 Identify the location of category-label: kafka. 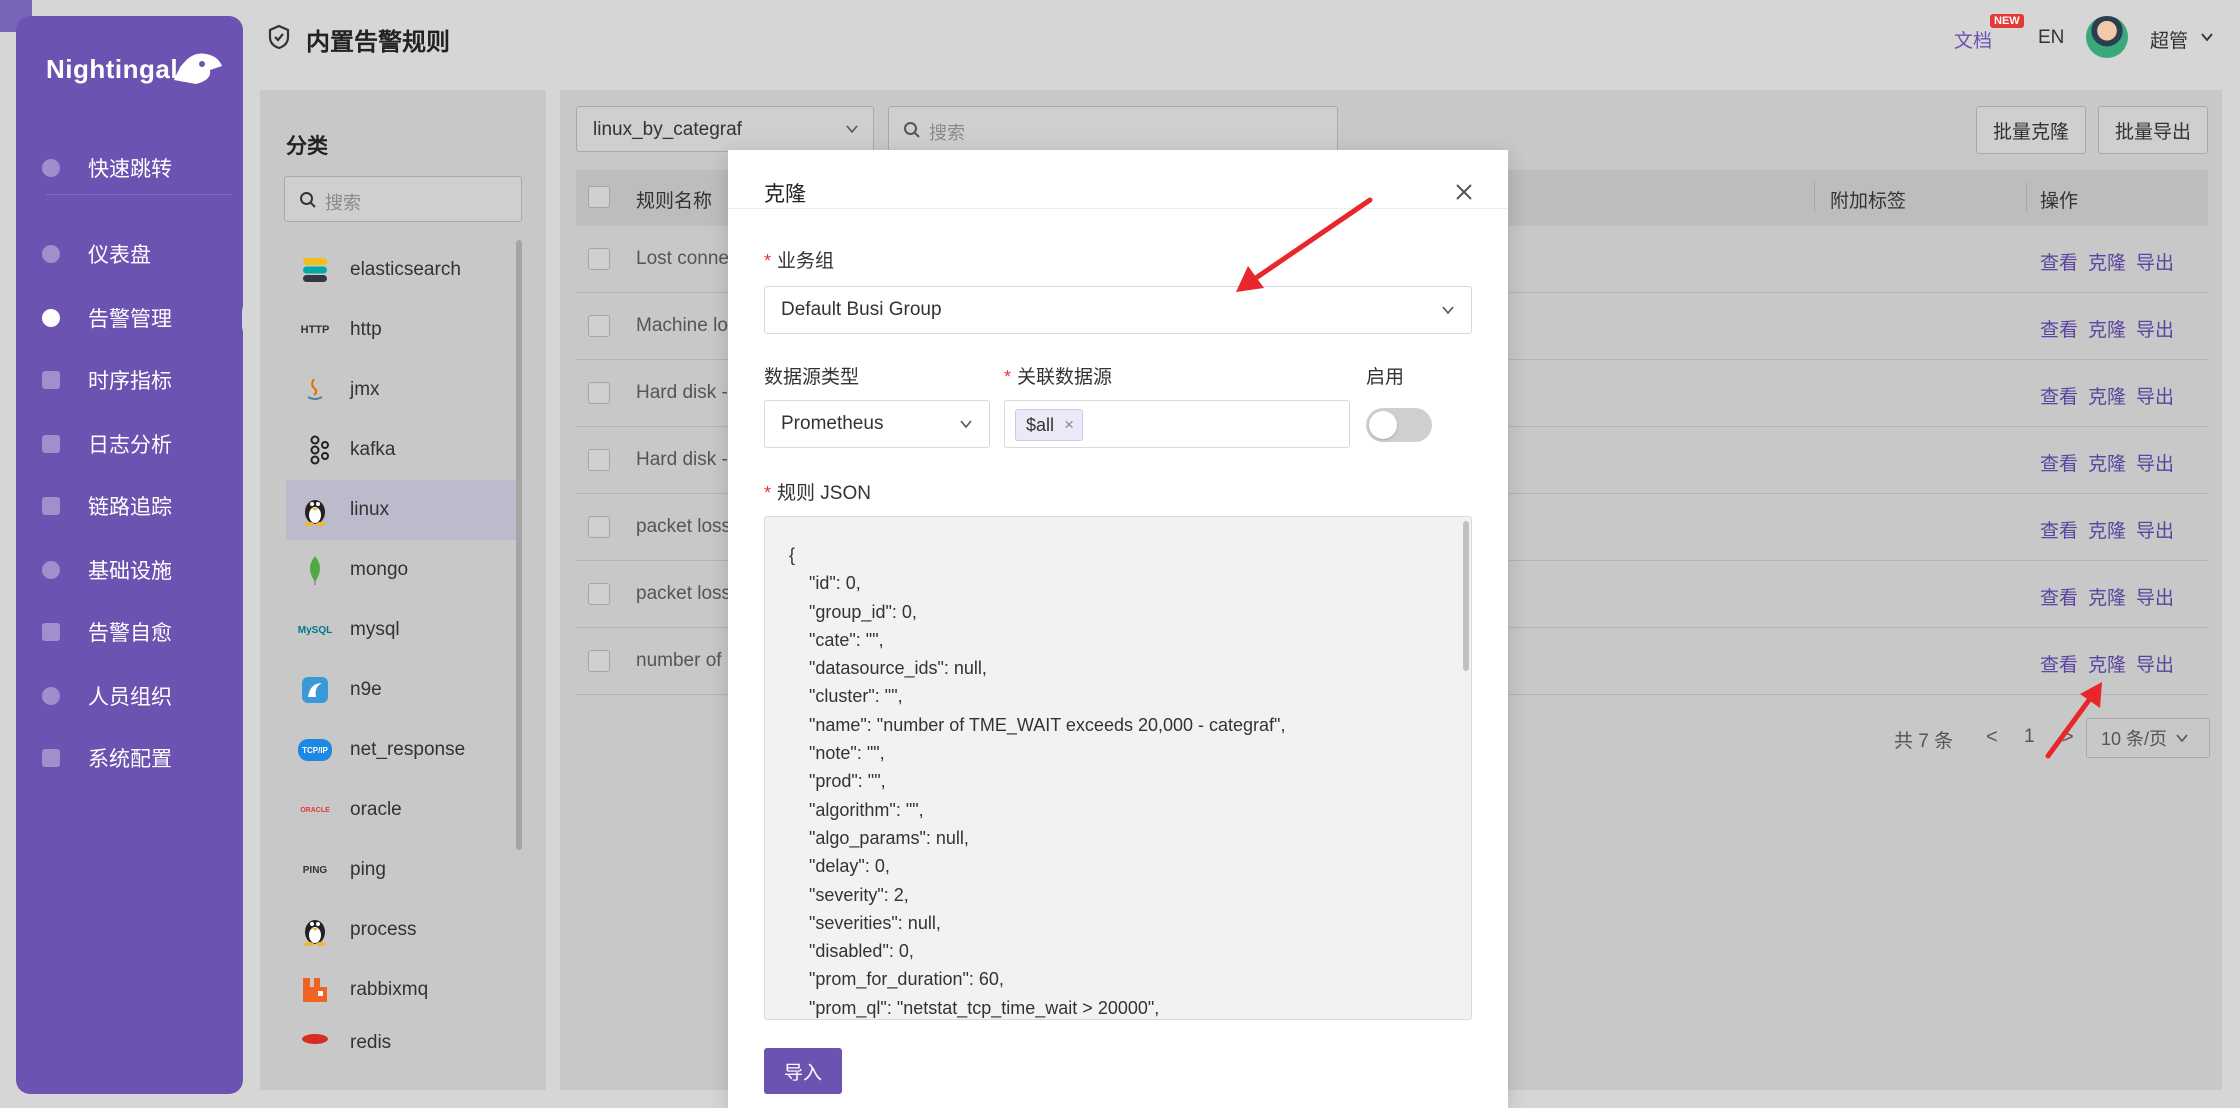
(373, 449).